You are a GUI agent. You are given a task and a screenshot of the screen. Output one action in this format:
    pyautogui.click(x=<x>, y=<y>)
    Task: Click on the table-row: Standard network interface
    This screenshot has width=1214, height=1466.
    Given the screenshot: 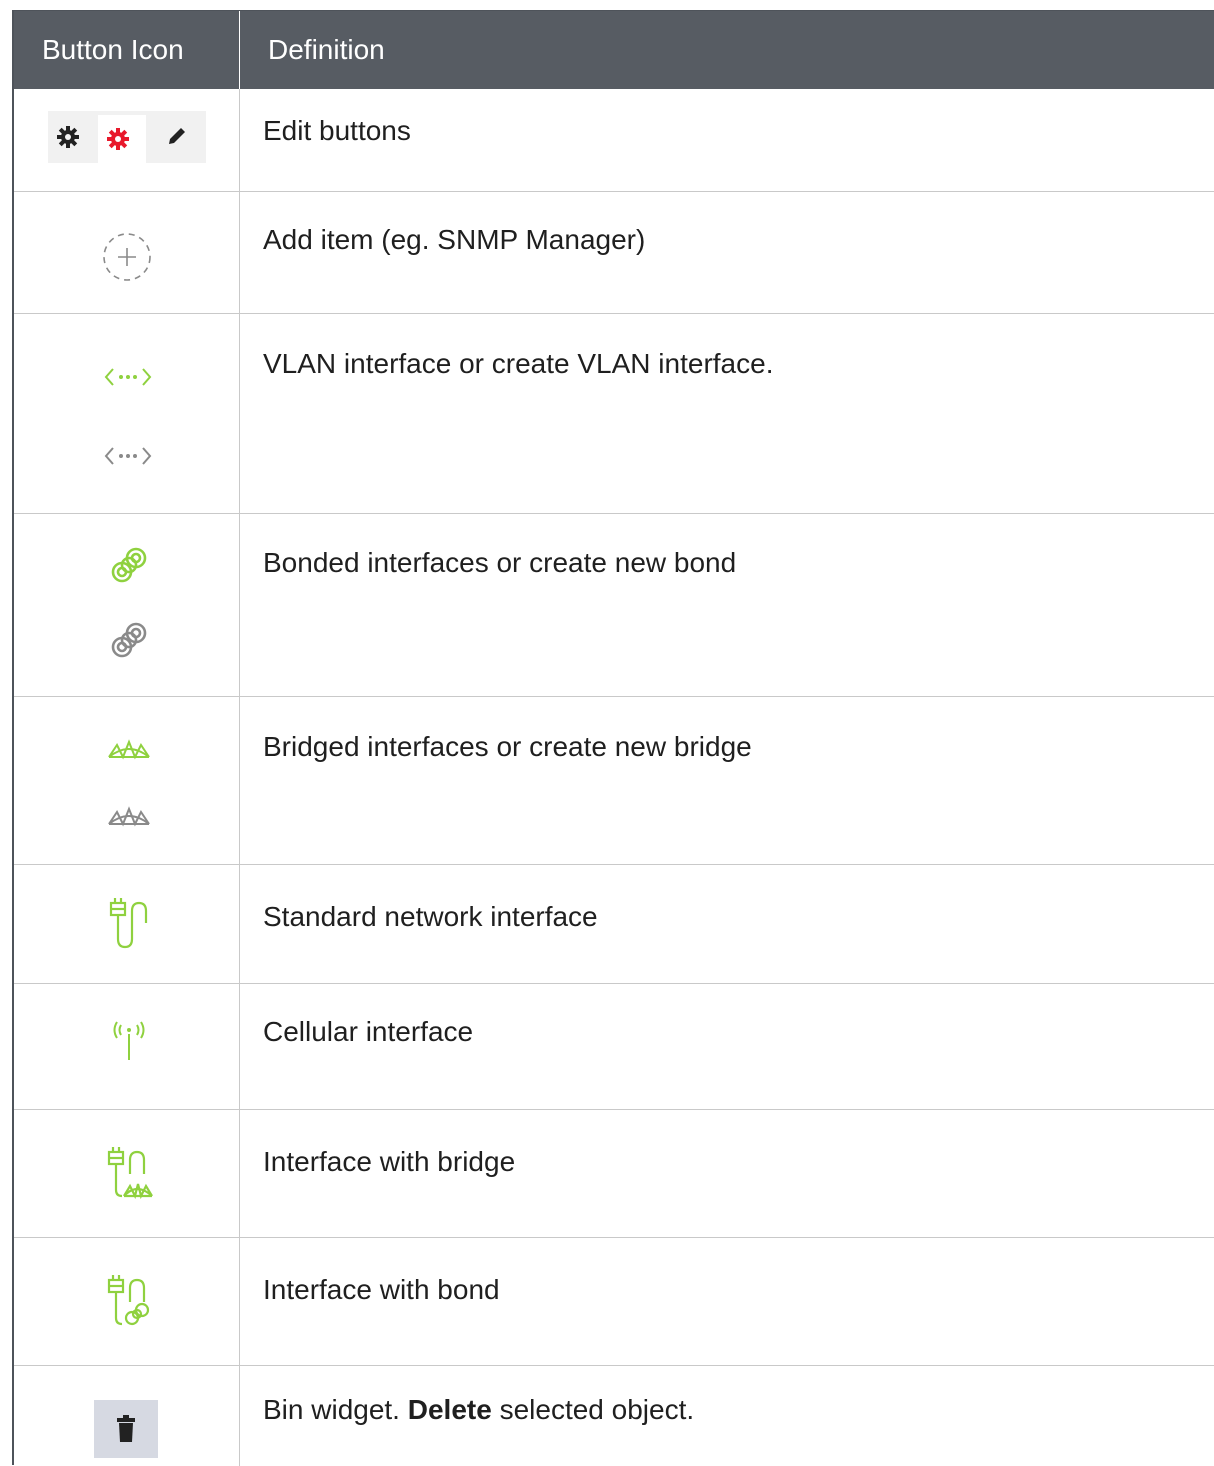 What is the action you would take?
    pyautogui.click(x=614, y=924)
    